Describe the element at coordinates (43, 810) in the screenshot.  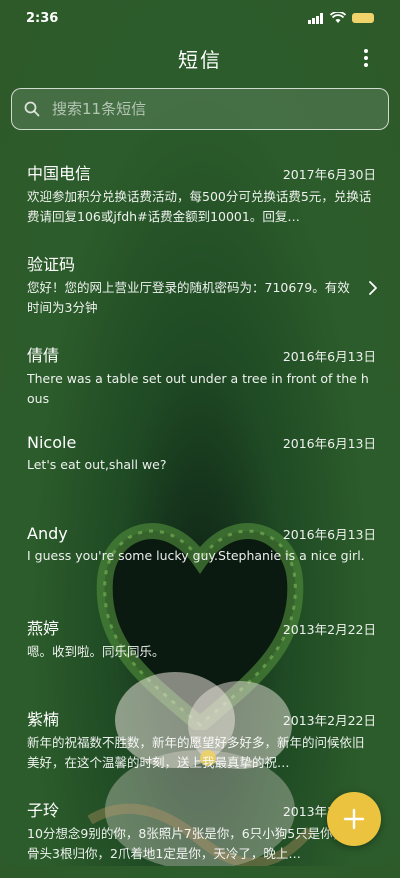
I see `contact-name: 子玲` at that location.